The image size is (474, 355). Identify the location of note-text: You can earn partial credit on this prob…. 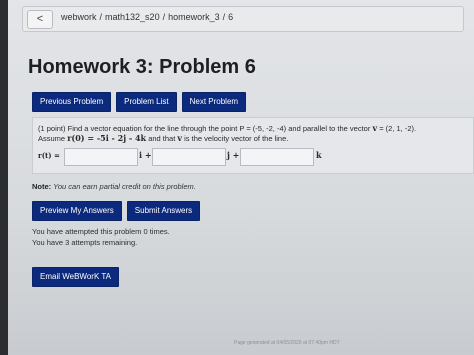
(124, 186).